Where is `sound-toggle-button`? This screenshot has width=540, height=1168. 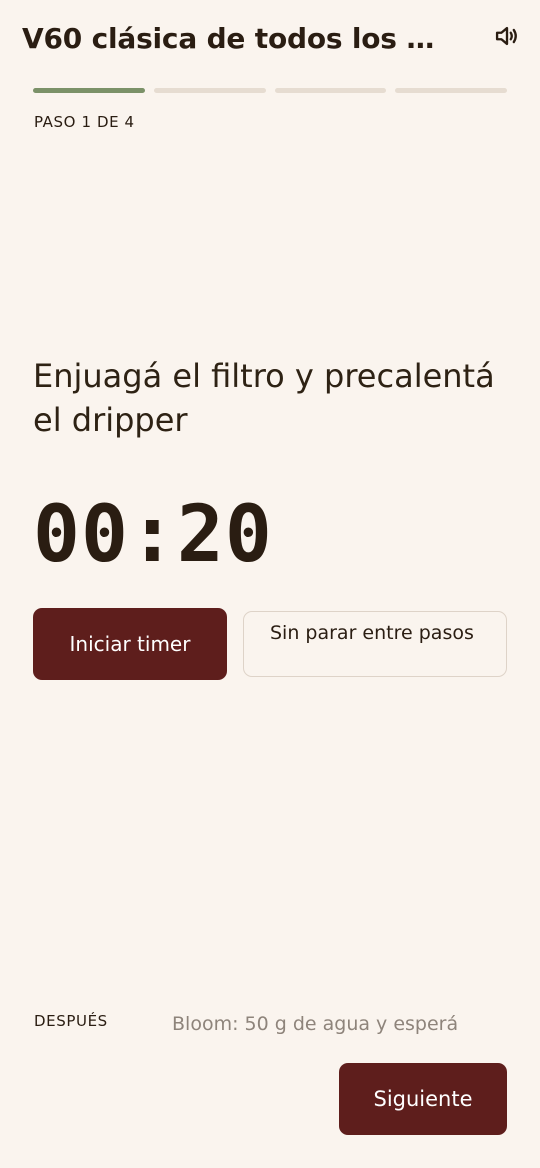 sound-toggle-button is located at coordinates (507, 38).